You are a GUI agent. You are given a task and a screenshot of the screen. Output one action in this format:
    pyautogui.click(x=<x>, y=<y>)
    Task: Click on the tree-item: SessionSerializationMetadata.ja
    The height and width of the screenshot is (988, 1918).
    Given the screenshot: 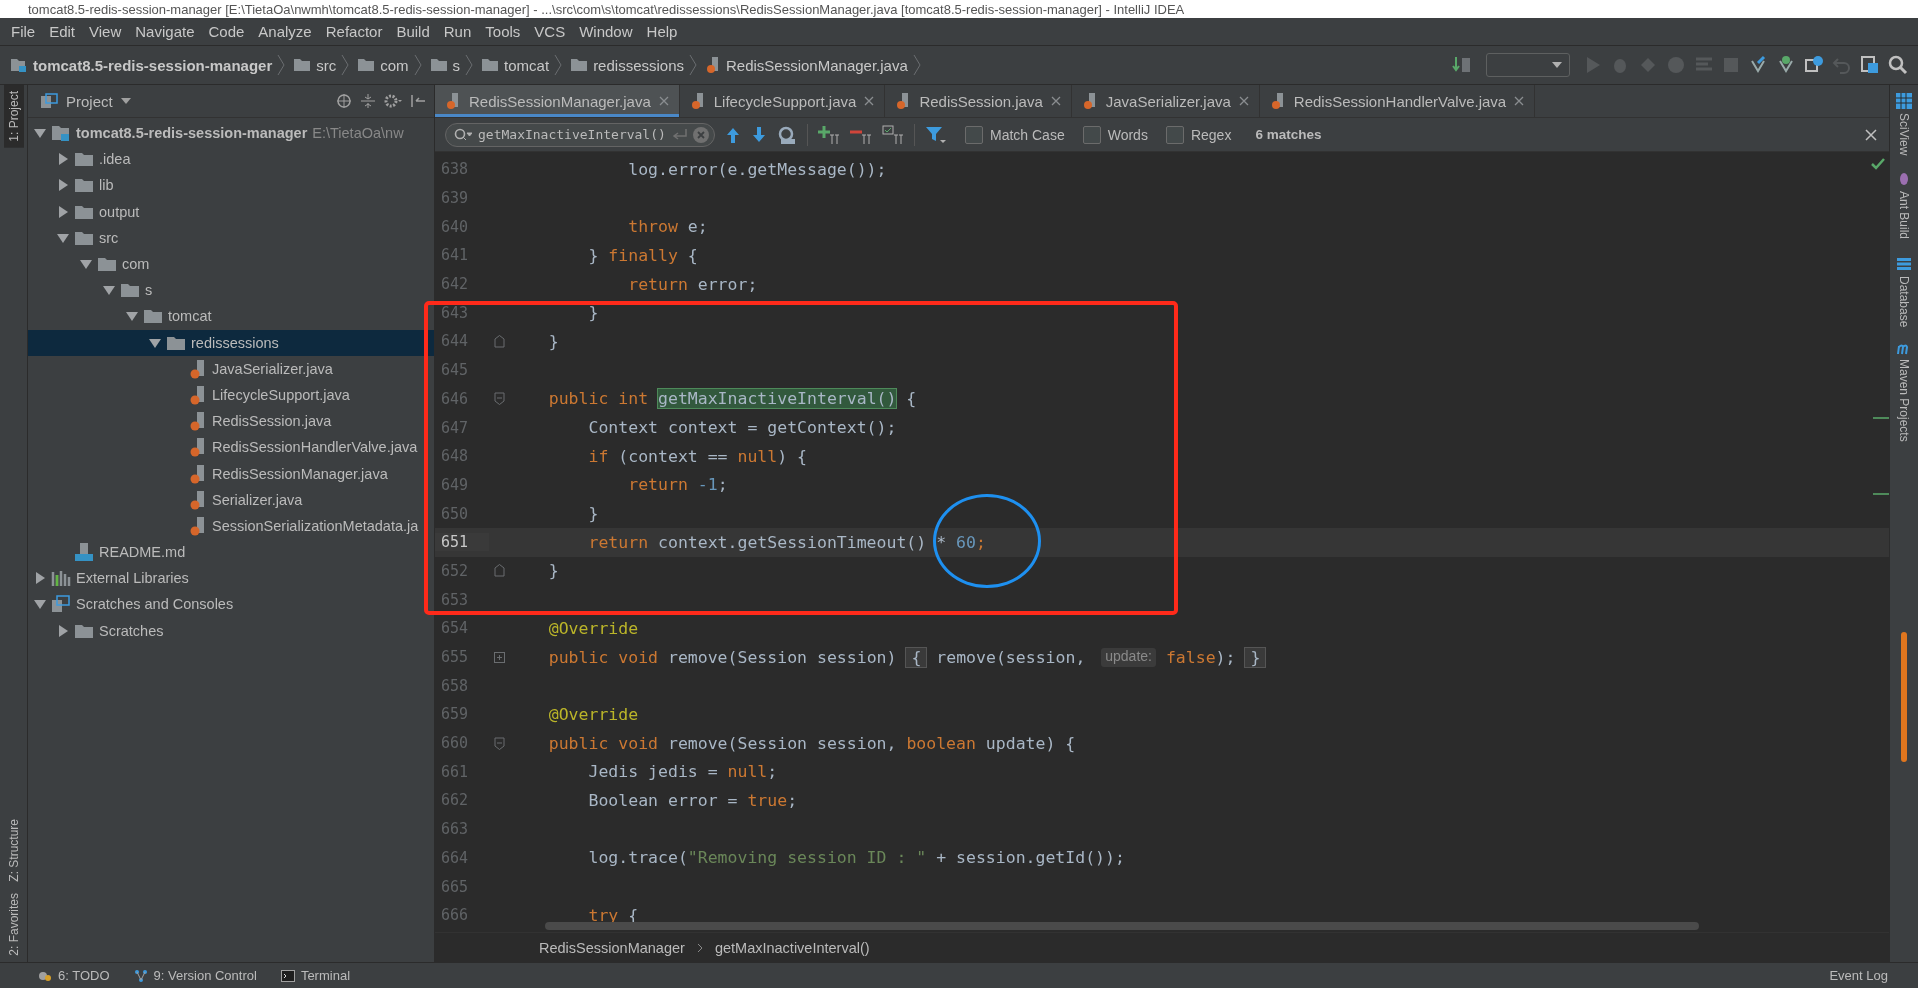 What is the action you would take?
    pyautogui.click(x=231, y=525)
    